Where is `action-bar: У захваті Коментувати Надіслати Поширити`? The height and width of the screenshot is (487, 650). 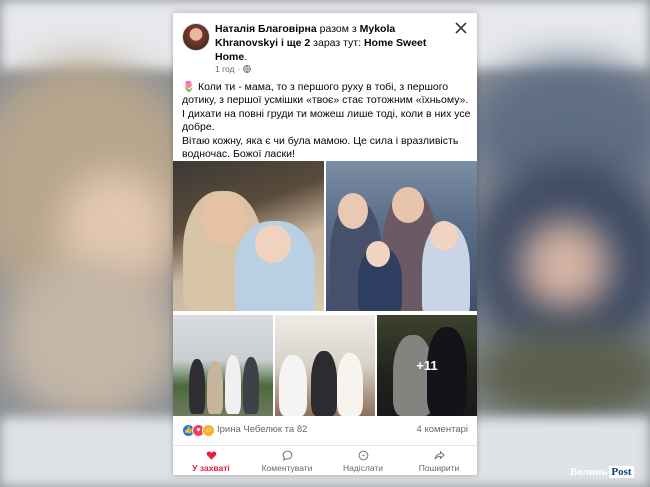 action-bar: У захваті Коментувати Надіслати Поширити is located at coordinates (325, 460).